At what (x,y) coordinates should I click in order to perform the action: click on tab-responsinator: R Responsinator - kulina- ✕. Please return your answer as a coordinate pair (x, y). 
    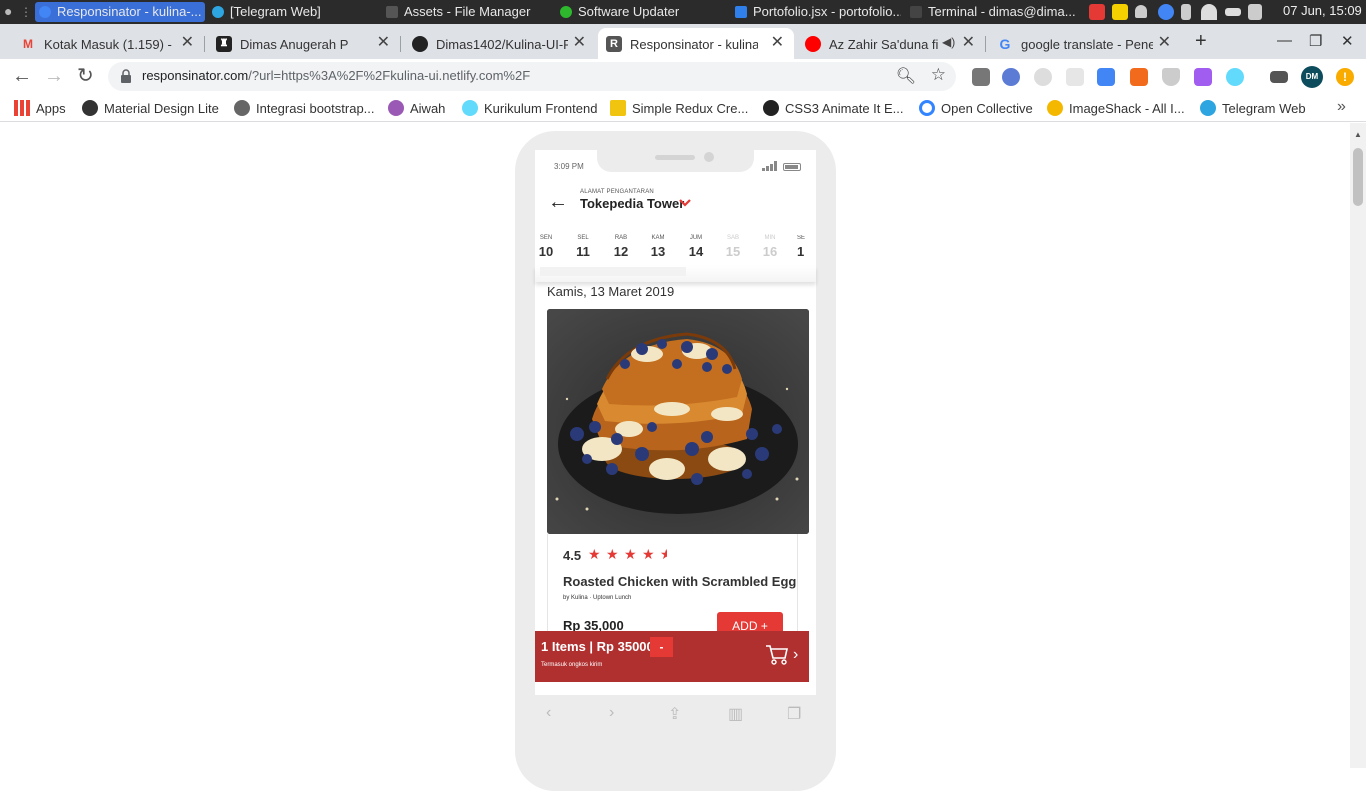
    Looking at the image, I should click on (696, 43).